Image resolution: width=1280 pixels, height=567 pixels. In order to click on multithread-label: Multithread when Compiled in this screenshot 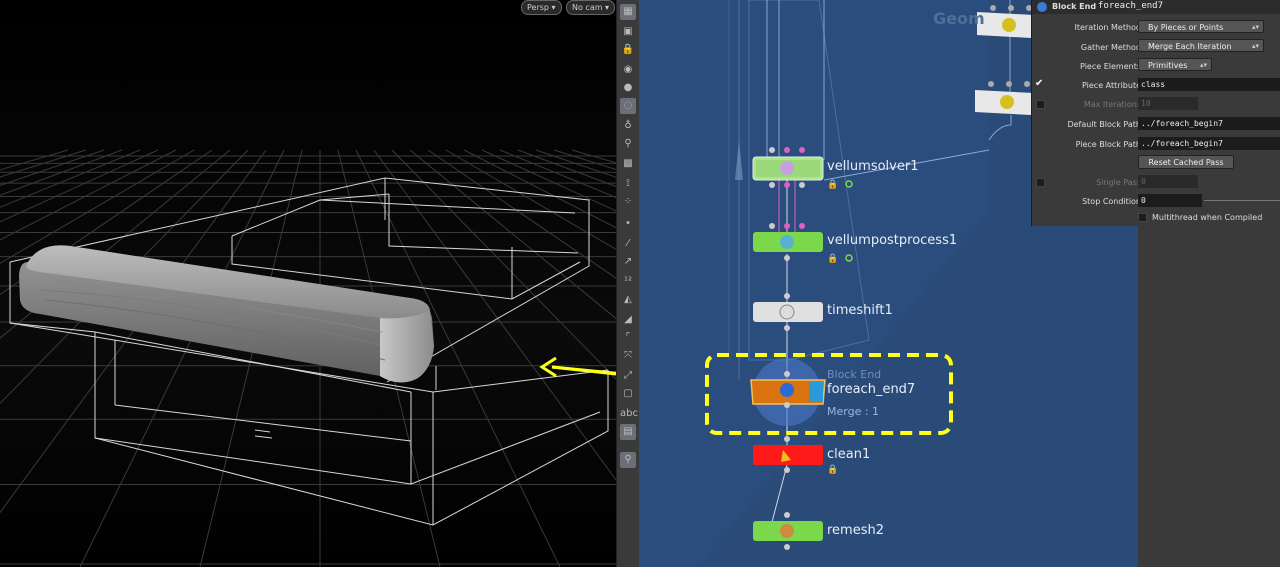, I will do `click(1207, 217)`.